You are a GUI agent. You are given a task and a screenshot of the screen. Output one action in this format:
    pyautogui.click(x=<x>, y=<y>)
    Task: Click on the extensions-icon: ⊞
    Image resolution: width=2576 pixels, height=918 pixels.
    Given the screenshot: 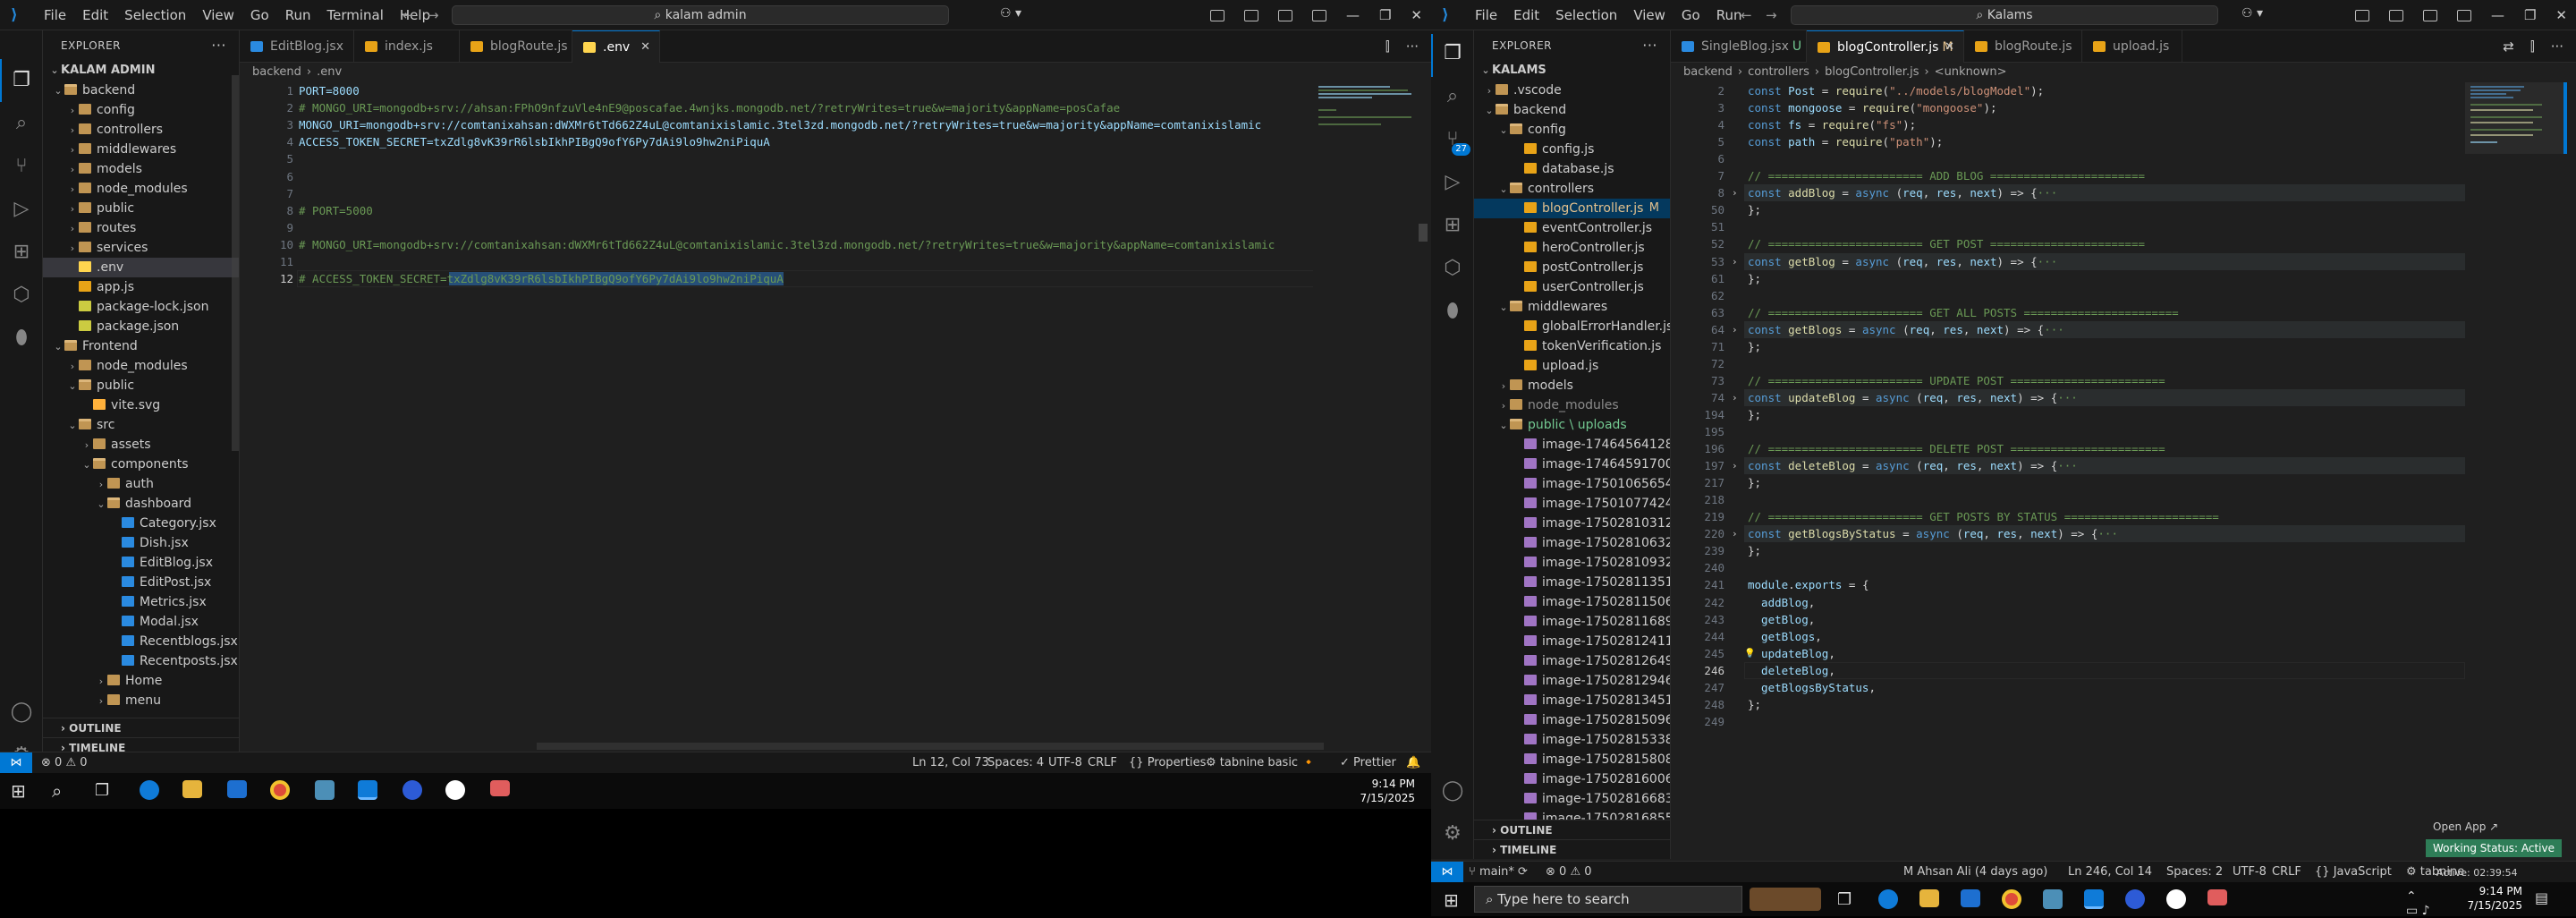 What is the action you would take?
    pyautogui.click(x=1452, y=225)
    